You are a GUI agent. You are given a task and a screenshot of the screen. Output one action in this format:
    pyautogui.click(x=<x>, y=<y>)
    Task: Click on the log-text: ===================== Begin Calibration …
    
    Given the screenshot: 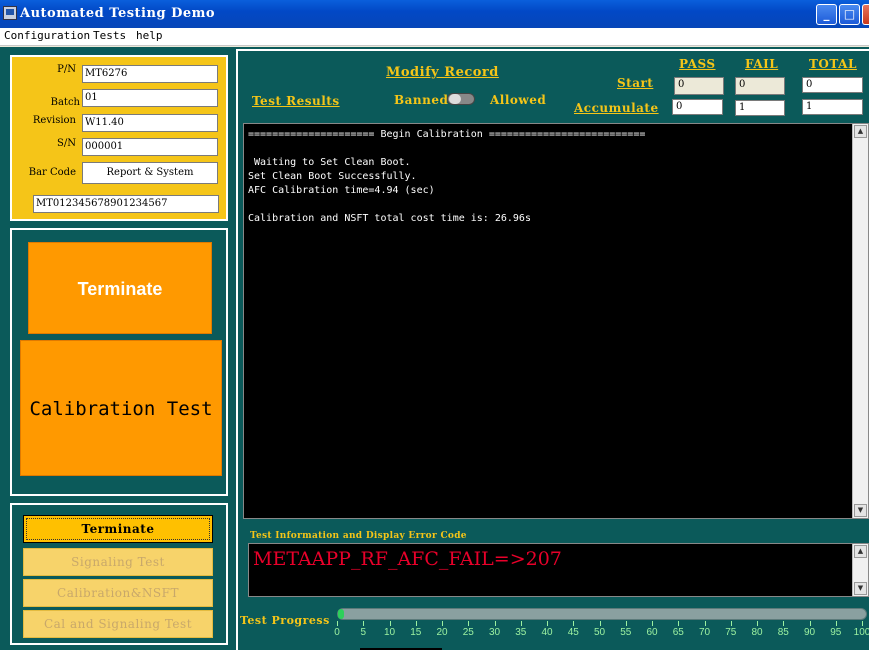 What is the action you would take?
    pyautogui.click(x=447, y=176)
    